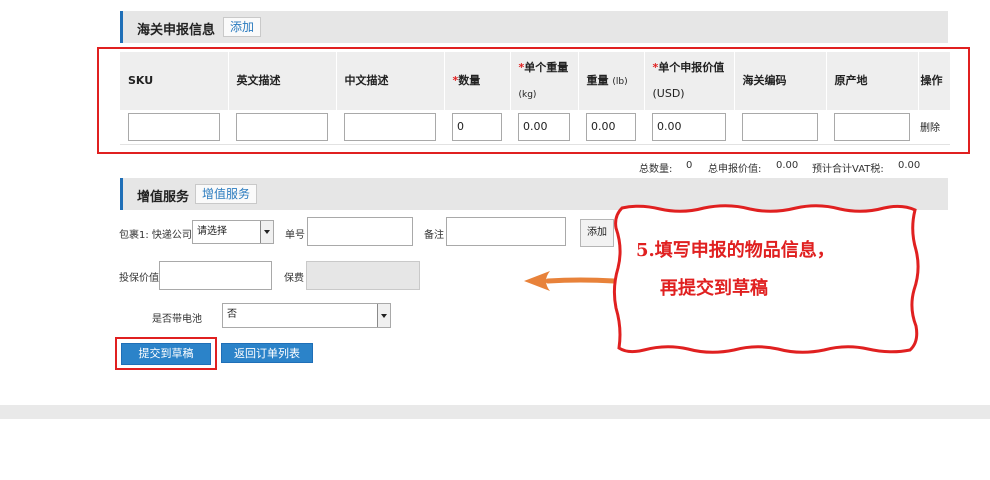 Image resolution: width=990 pixels, height=480 pixels. I want to click on col-hs-code: 海关编码, so click(780, 81).